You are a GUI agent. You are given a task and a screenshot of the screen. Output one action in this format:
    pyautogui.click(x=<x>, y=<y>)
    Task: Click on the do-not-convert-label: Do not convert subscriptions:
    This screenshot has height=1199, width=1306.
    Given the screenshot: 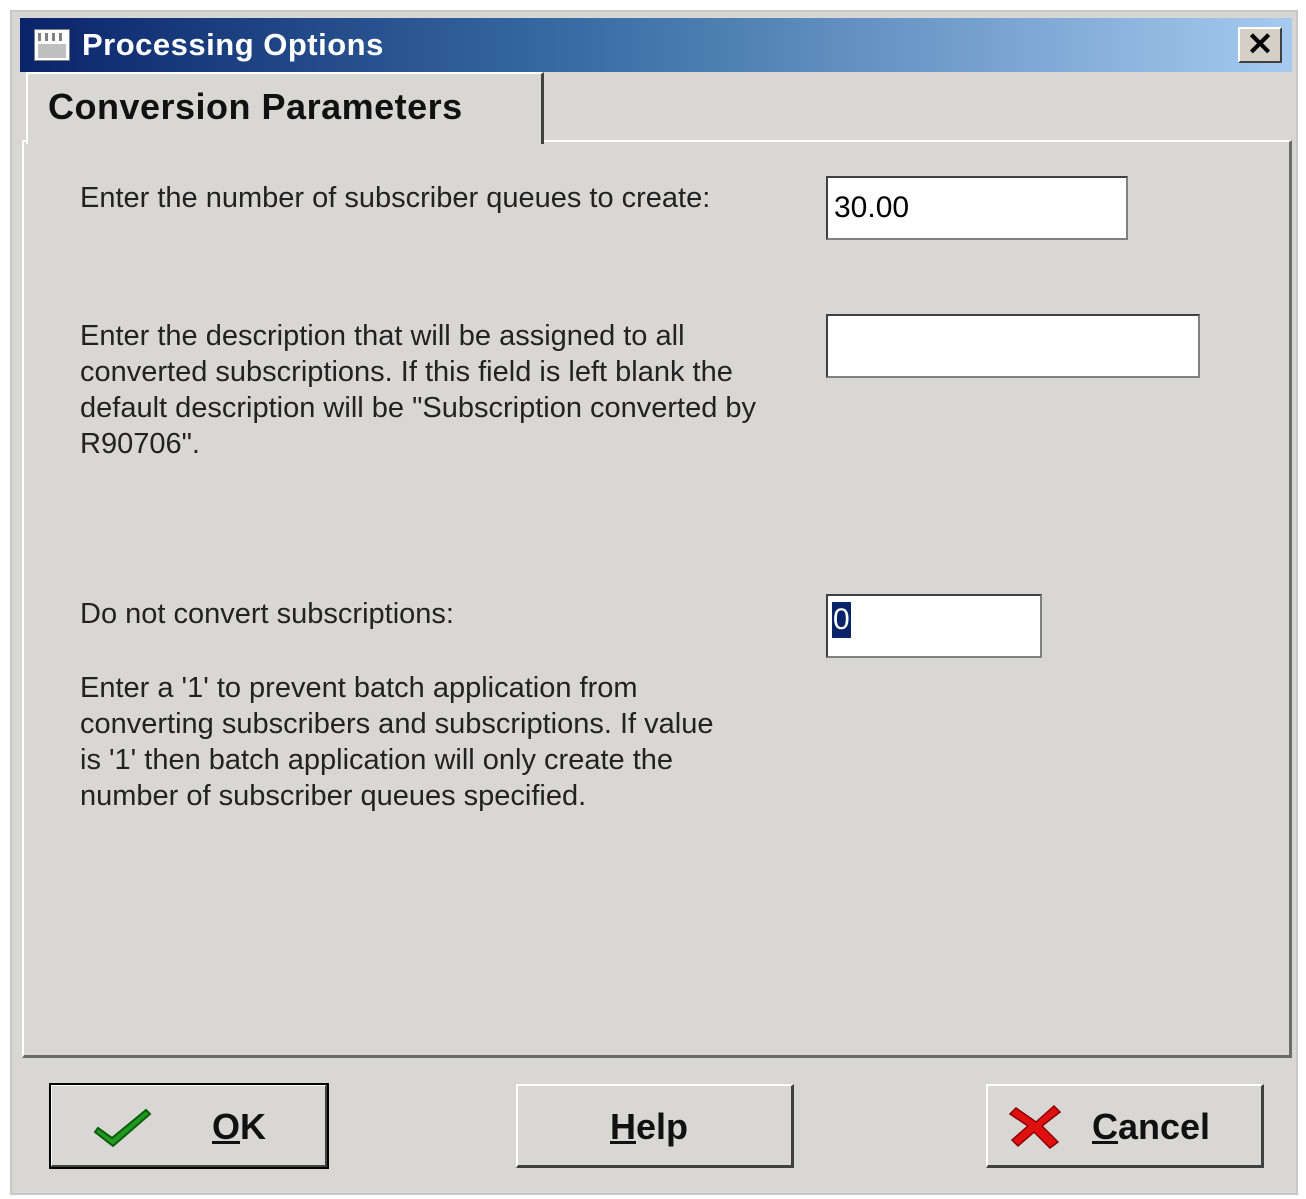 What is the action you would take?
    pyautogui.click(x=267, y=614)
    